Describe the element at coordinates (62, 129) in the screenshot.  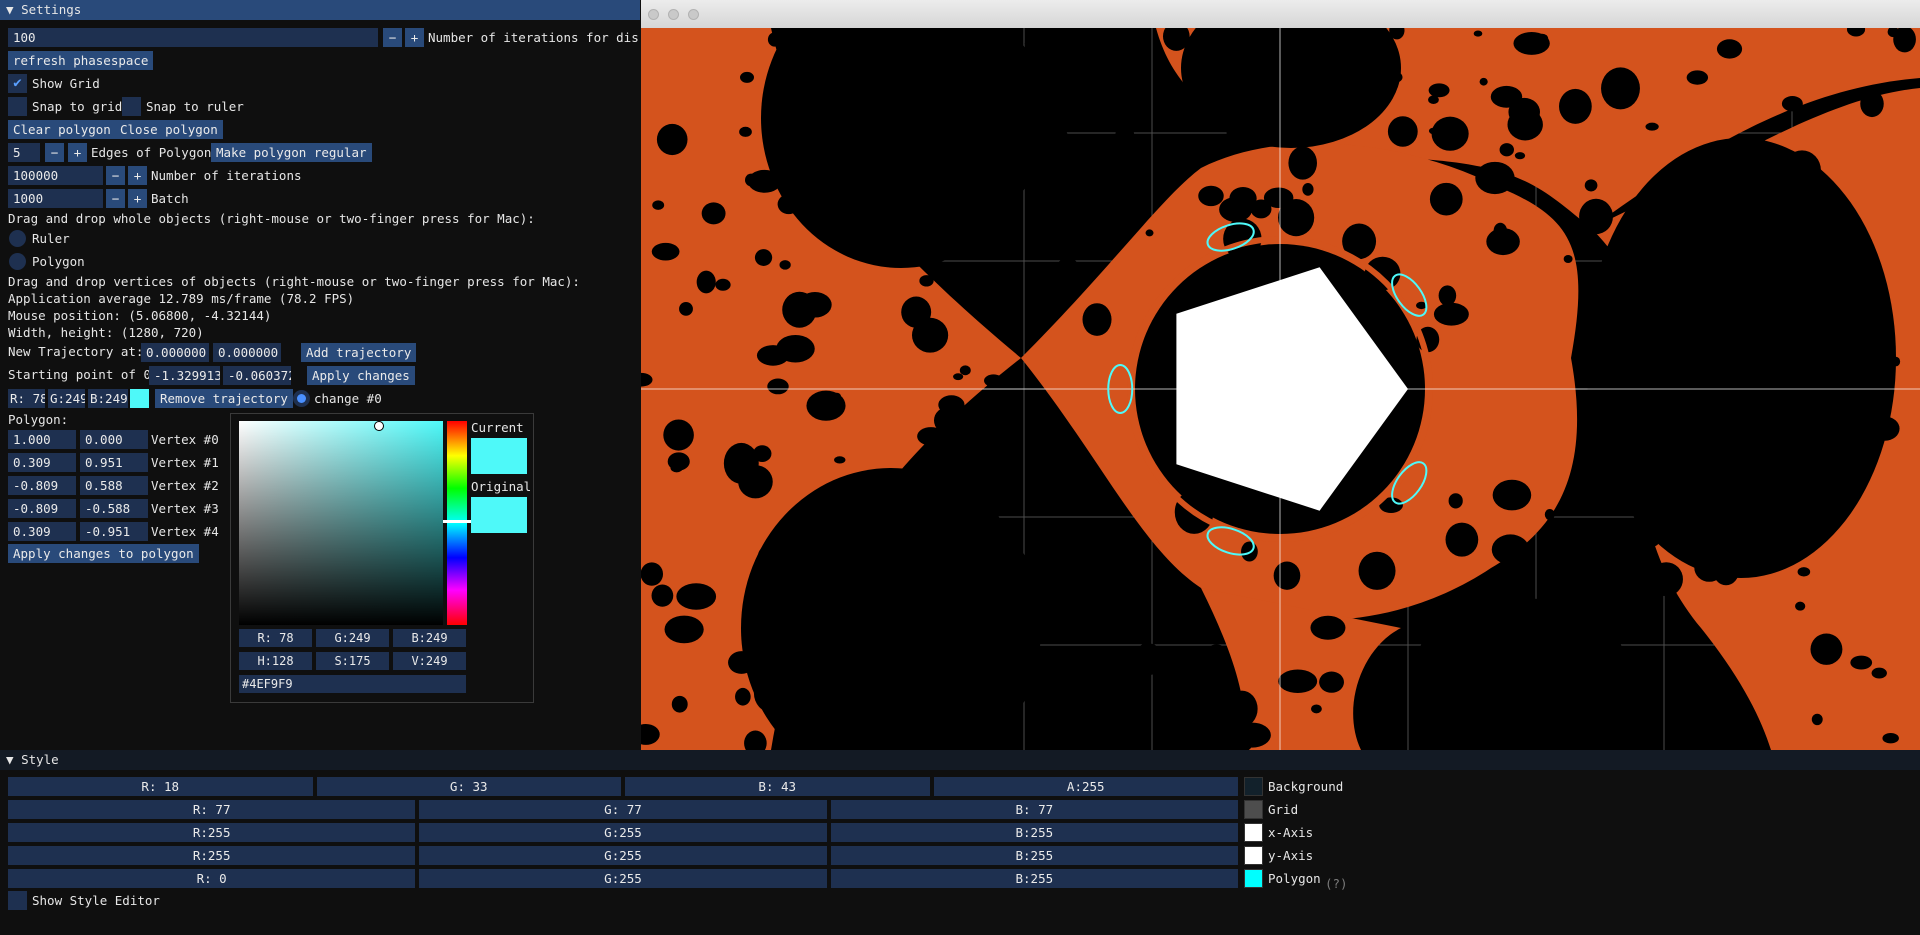
I see `clear-polygon-button: Clear polygon` at that location.